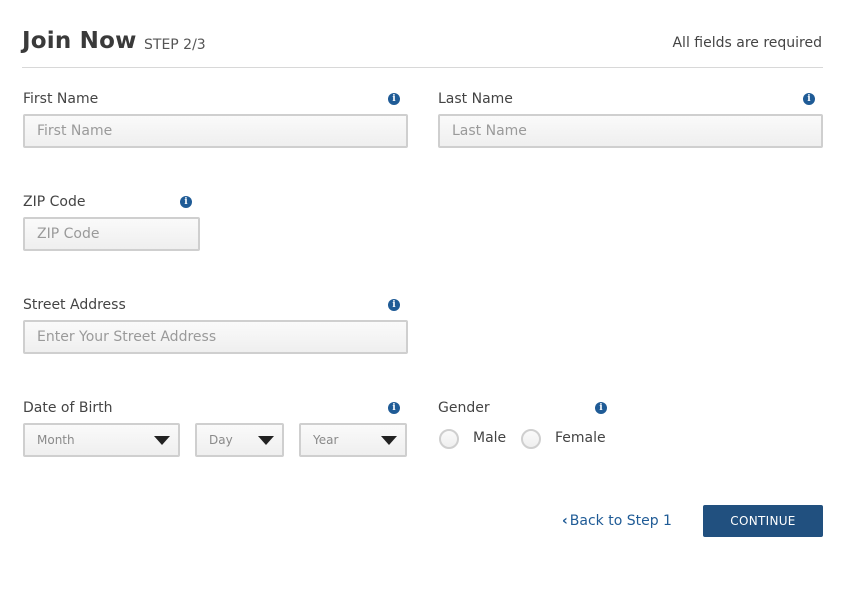 The height and width of the screenshot is (589, 847). I want to click on last-name-label: Last Name, so click(475, 99).